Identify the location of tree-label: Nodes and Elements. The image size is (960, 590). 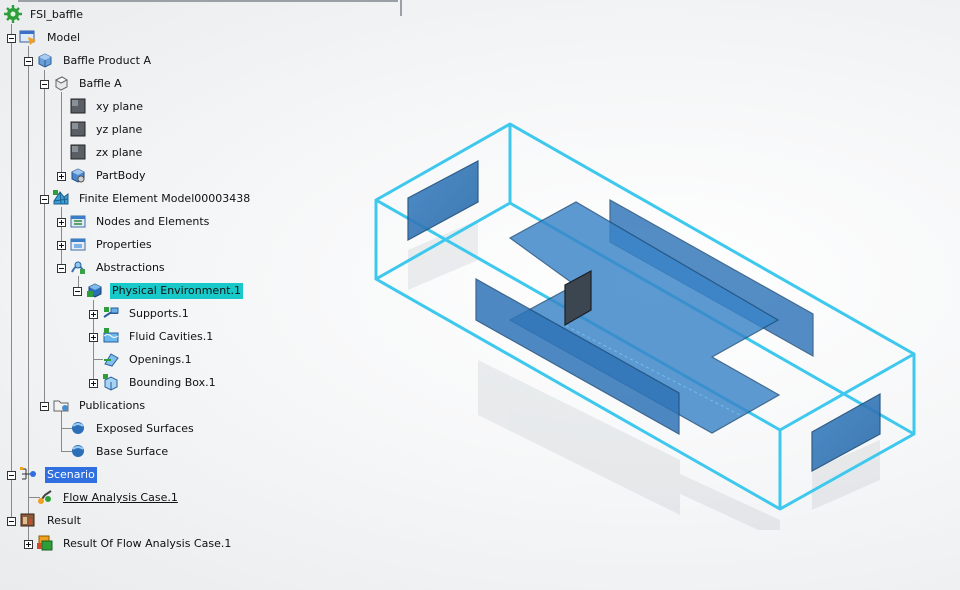
(153, 221).